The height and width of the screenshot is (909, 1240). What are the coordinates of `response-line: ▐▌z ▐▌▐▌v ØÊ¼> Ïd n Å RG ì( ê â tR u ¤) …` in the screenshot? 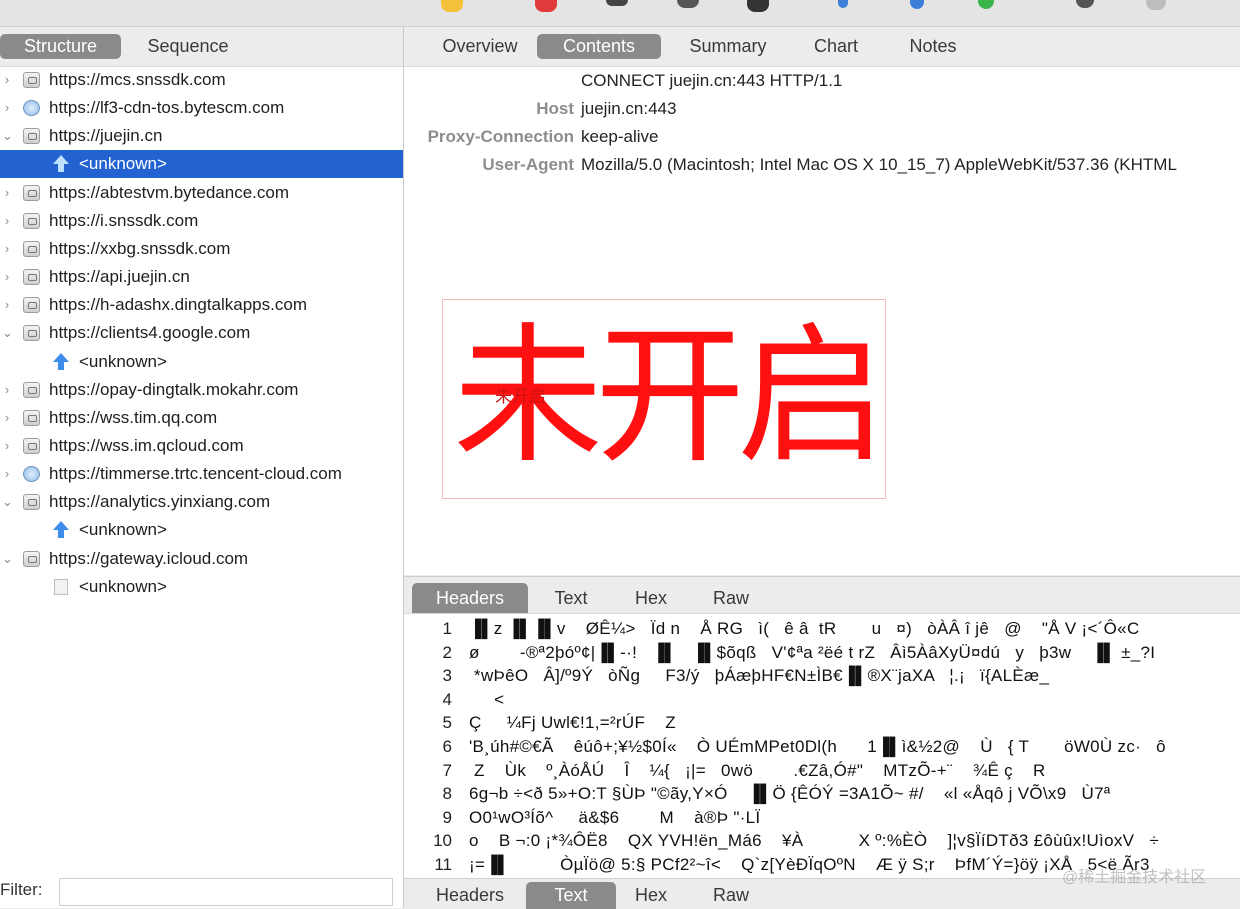 It's located at (804, 628).